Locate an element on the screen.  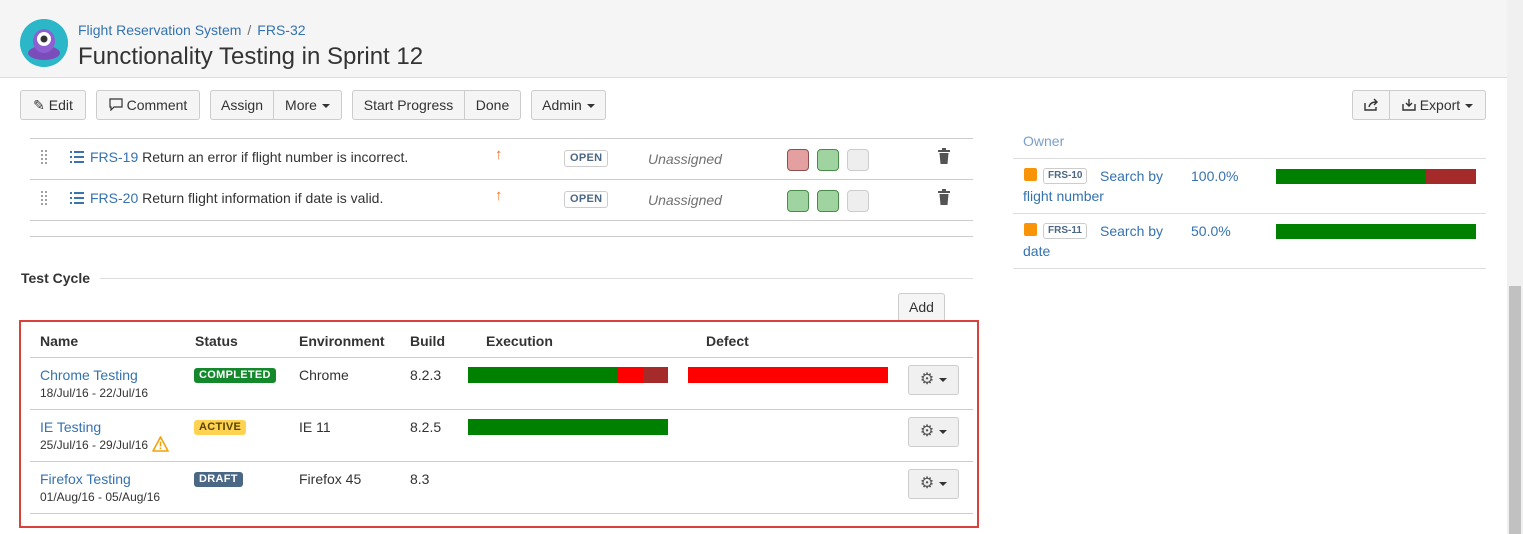
build: 8.2.3 is located at coordinates (426, 375).